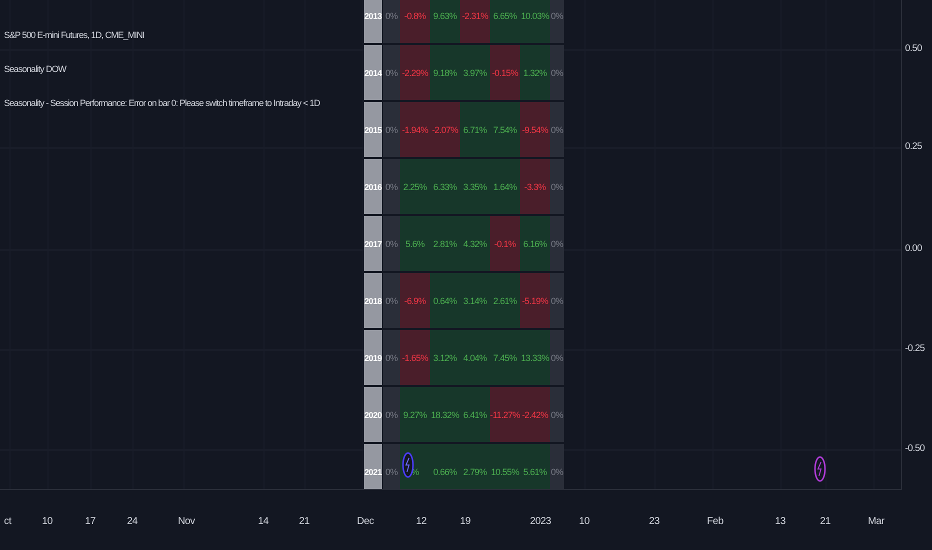 Image resolution: width=932 pixels, height=550 pixels. I want to click on legend-text: Seasonality DOW, so click(36, 69).